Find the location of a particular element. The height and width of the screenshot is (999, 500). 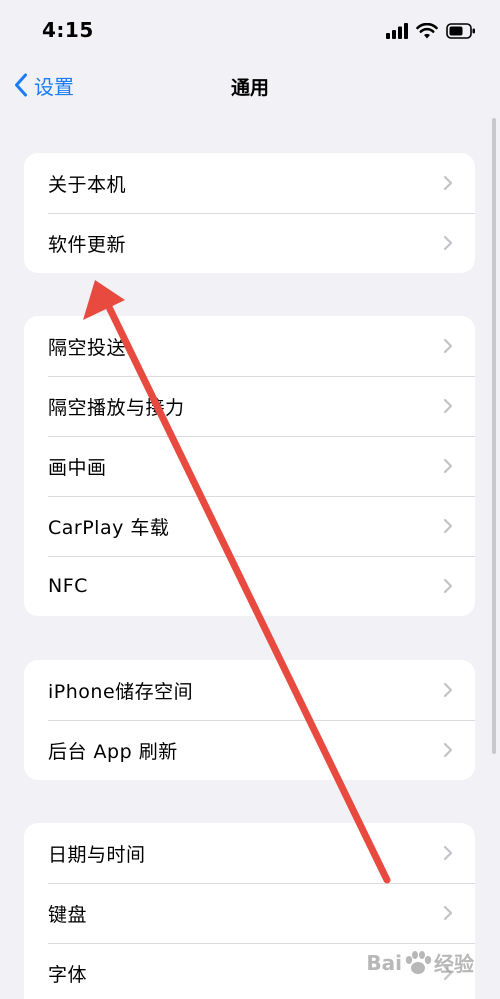

row-label: iPhone储存空间 is located at coordinates (121, 691).